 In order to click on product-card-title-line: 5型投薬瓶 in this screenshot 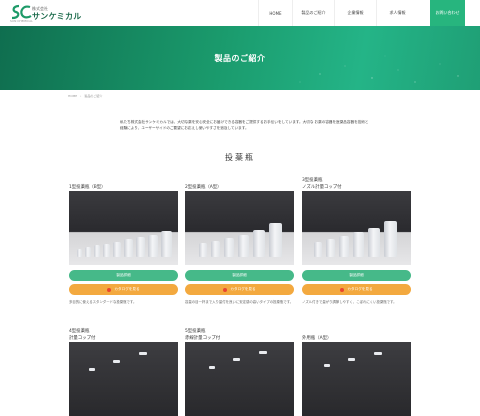, I will do `click(195, 331)`.